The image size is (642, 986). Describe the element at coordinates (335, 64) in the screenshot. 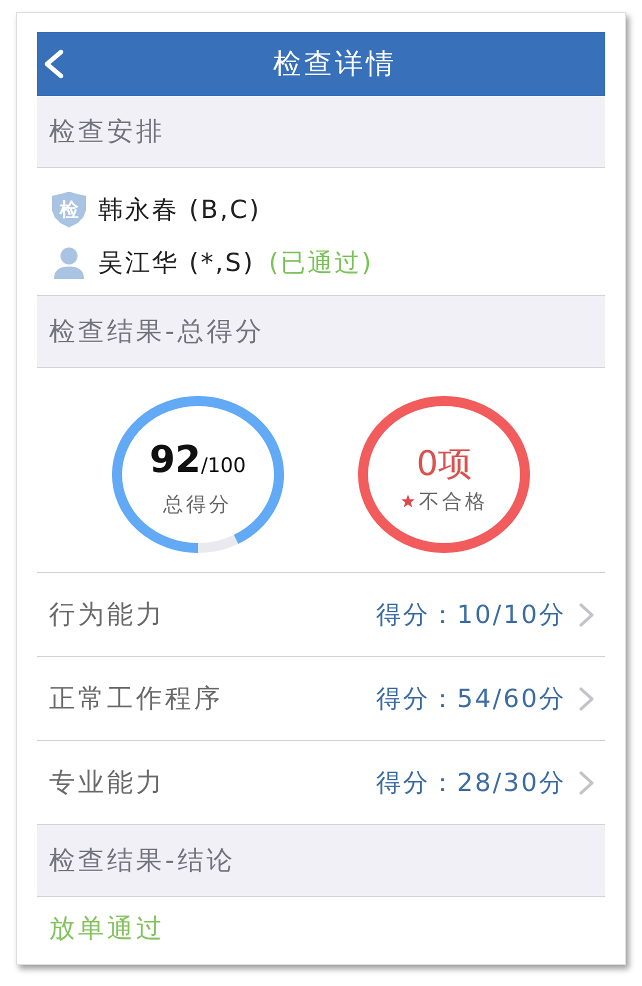

I see `page-title: 检查详情` at that location.